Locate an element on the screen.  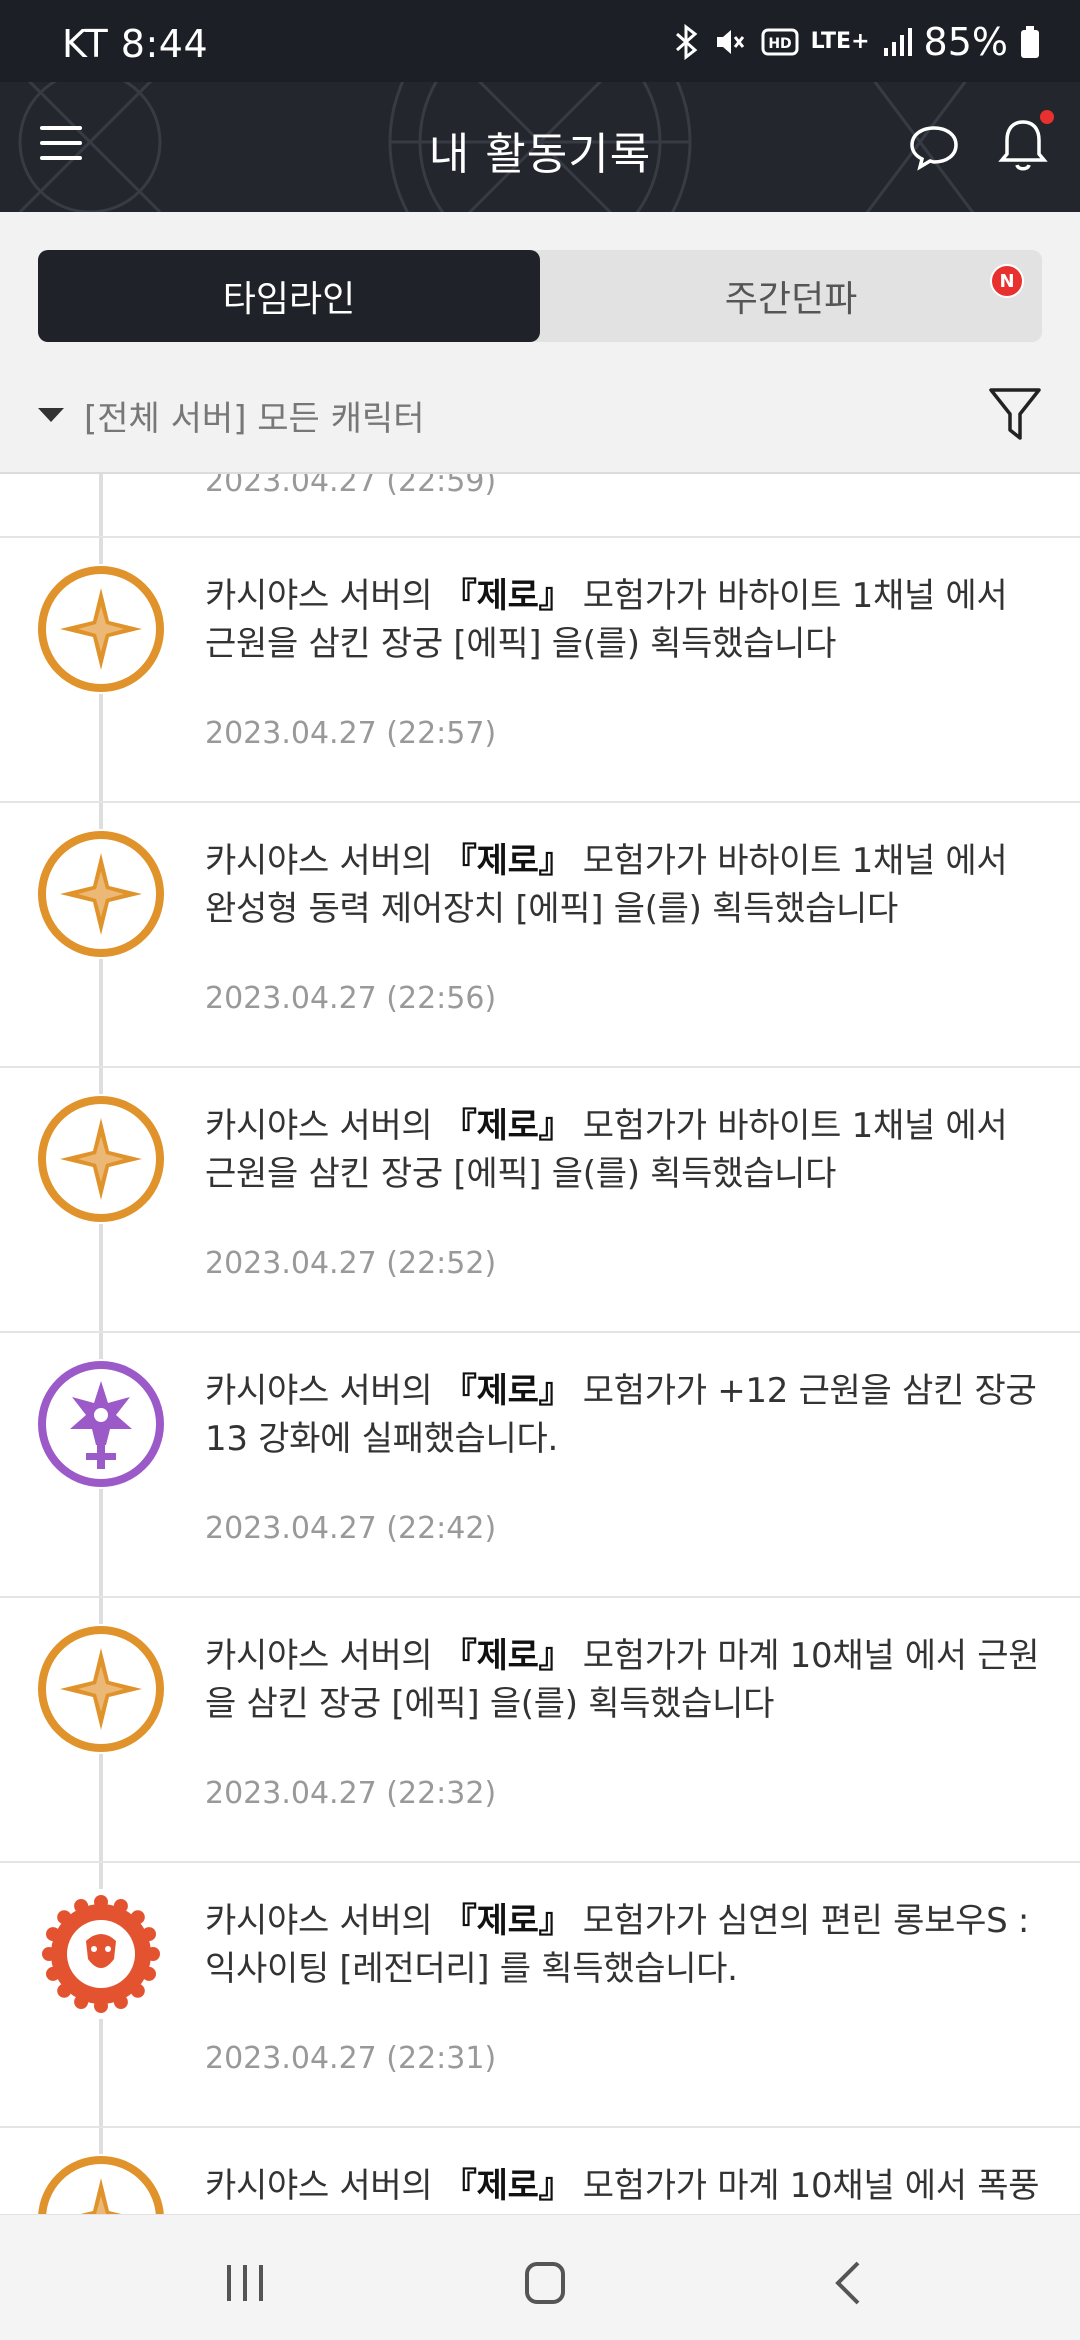
signal-icon is located at coordinates (897, 42).